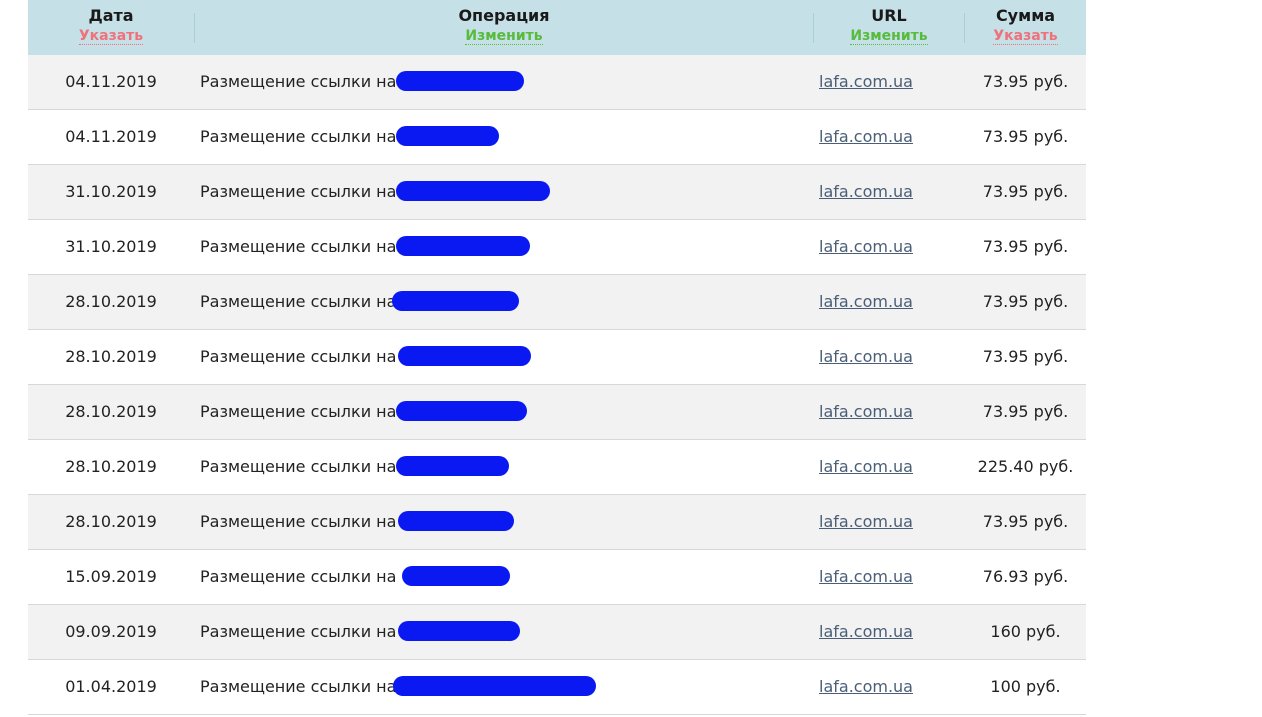  What do you see at coordinates (111, 15) in the screenshot?
I see `header-date-title: Дата` at bounding box center [111, 15].